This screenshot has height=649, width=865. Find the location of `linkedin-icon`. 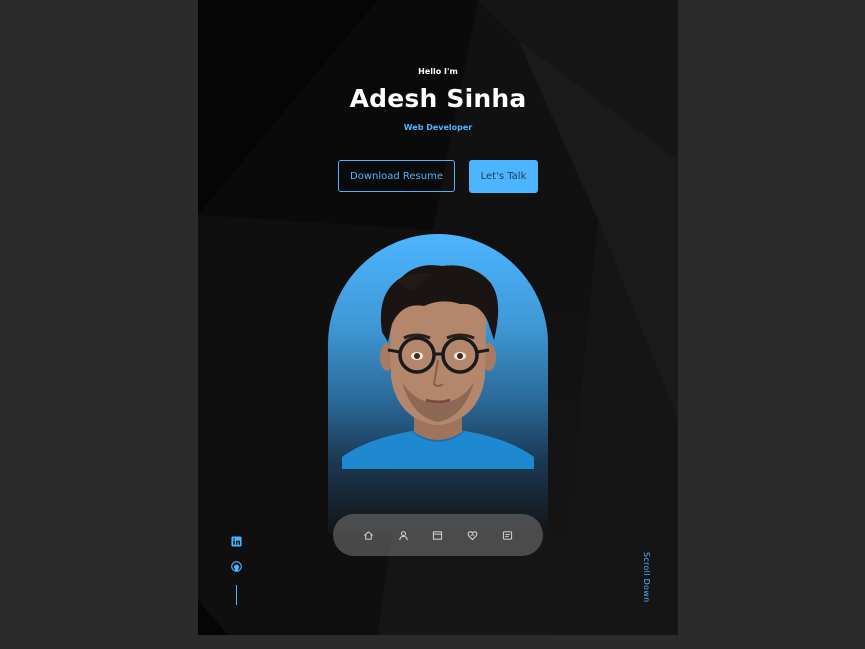

linkedin-icon is located at coordinates (236, 541).